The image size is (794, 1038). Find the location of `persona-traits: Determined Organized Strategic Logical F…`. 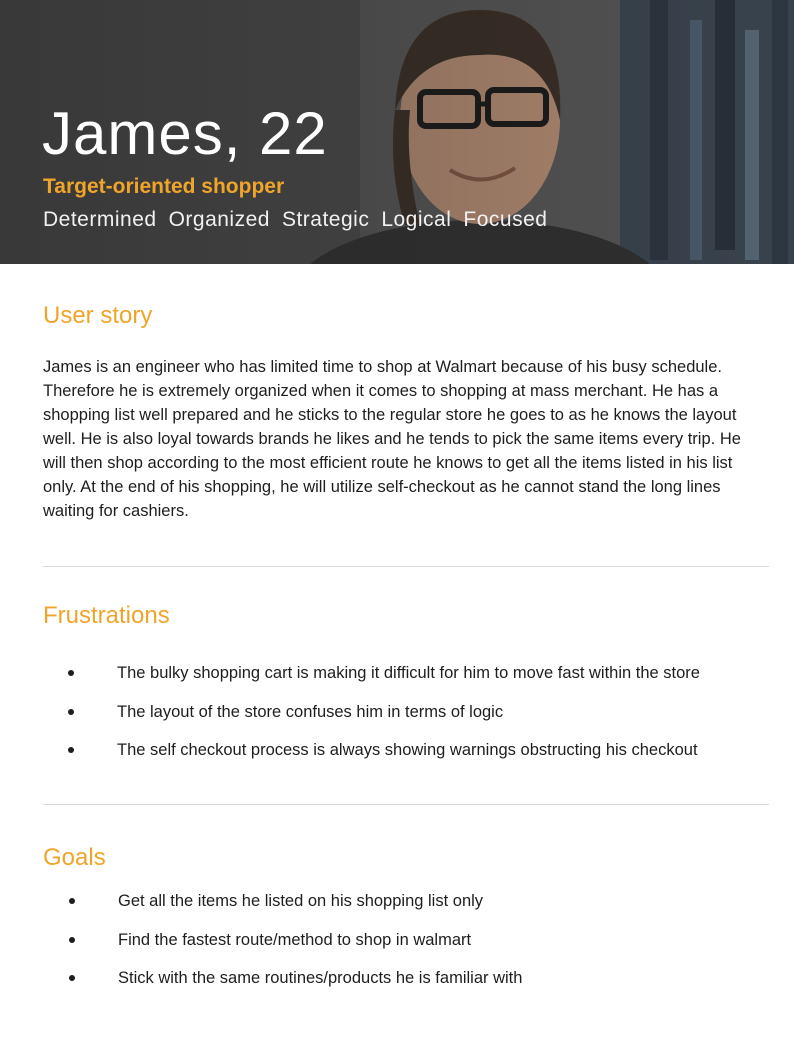

persona-traits: Determined Organized Strategic Logical F… is located at coordinates (295, 220).